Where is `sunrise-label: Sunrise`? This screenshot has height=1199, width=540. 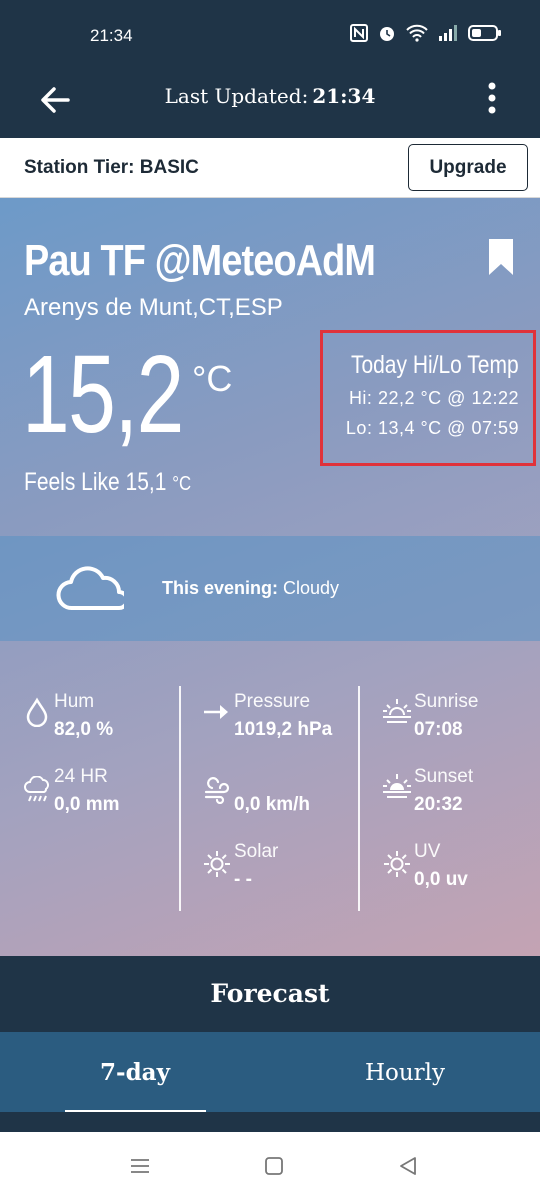 sunrise-label: Sunrise is located at coordinates (446, 701).